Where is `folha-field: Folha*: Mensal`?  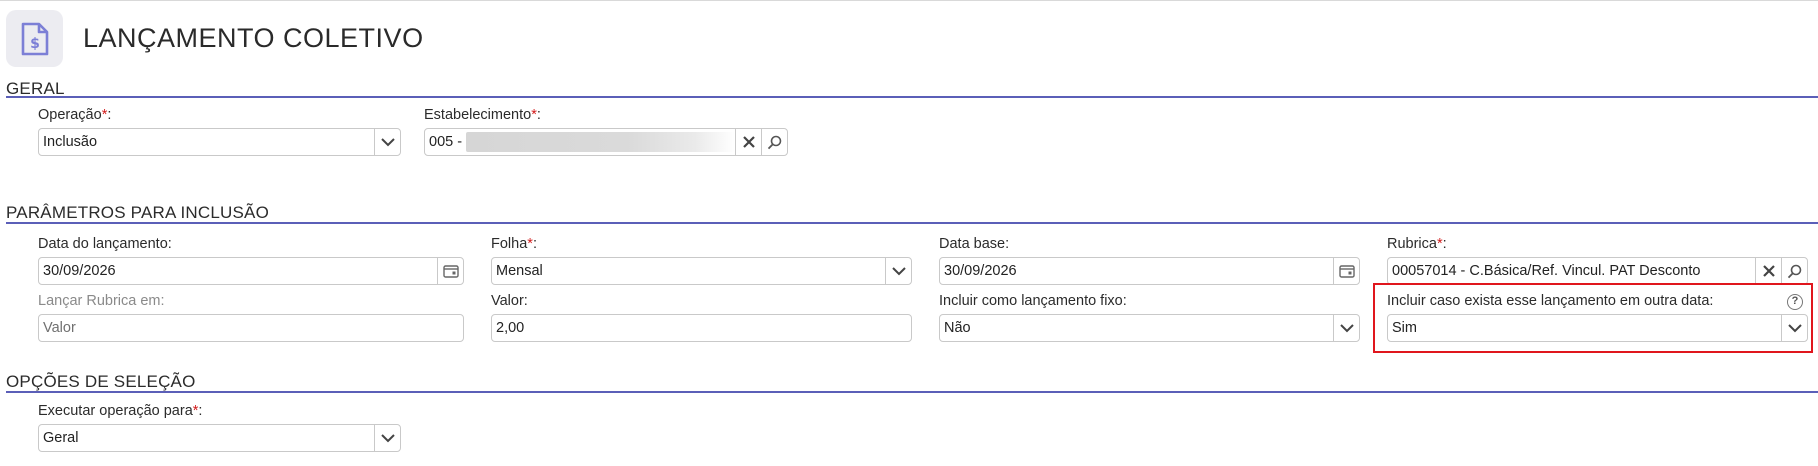
folha-field: Folha*: Mensal is located at coordinates (701, 261).